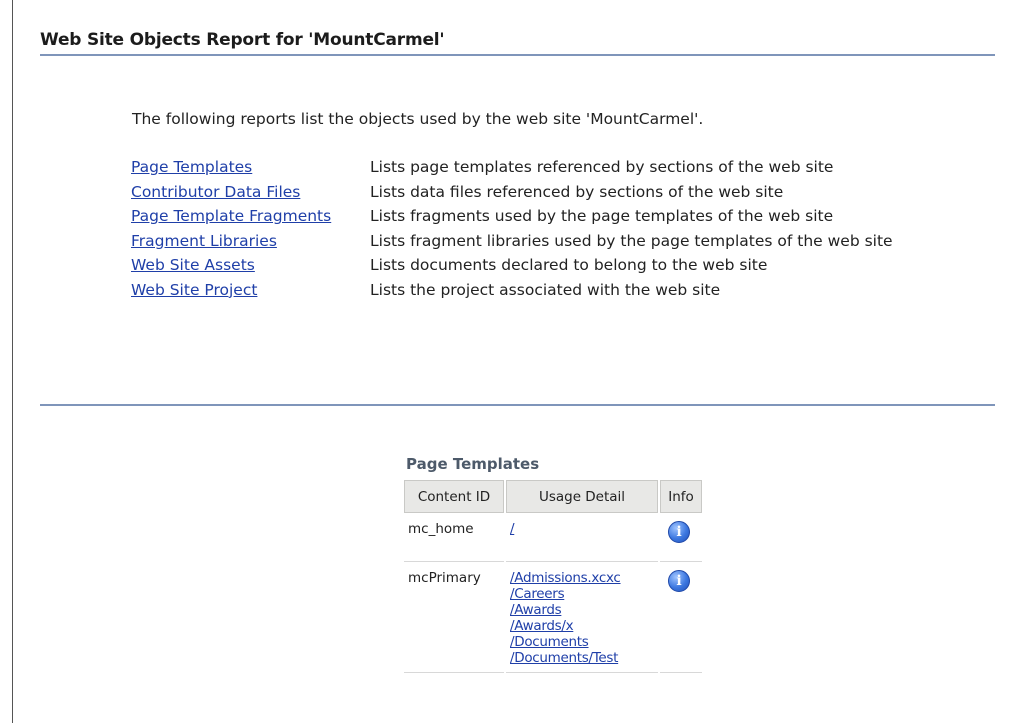 This screenshot has height=723, width=1013. I want to click on fragment-libraries-link: Fragment Libraries, so click(204, 241).